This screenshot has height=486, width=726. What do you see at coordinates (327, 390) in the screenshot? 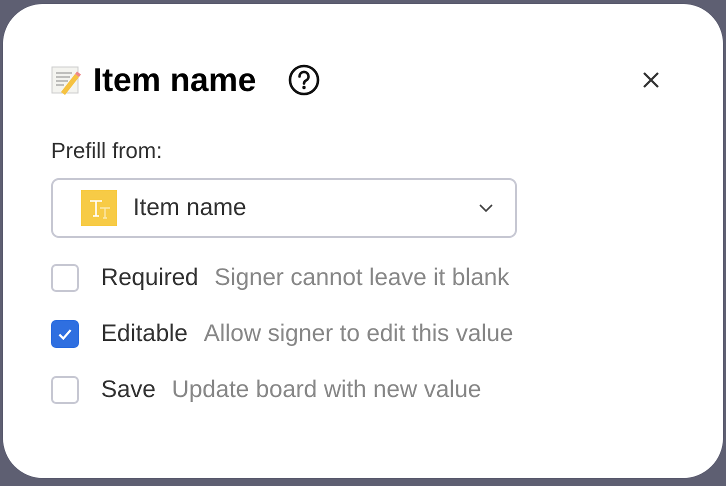
I see `option-hint: Update board with new value` at bounding box center [327, 390].